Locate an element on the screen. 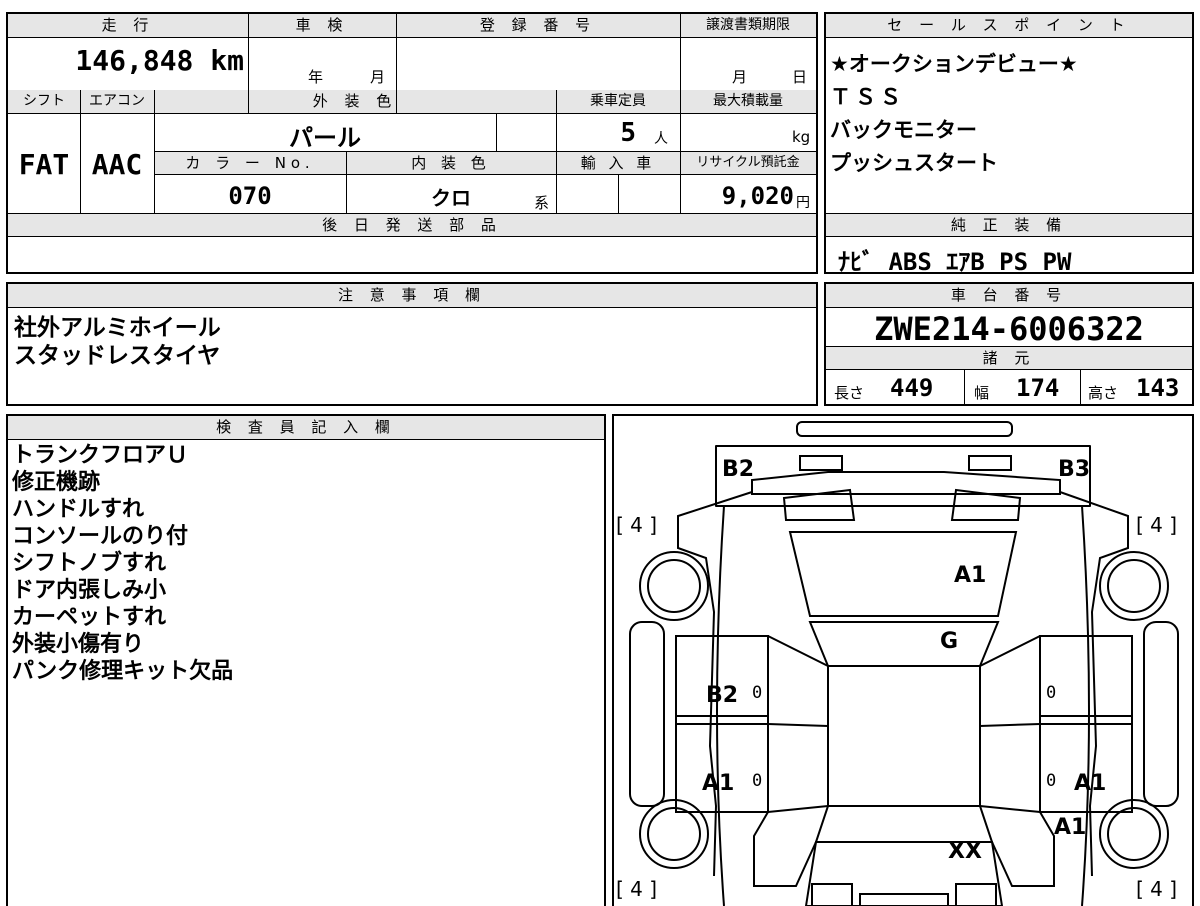 This screenshot has width=1200, height=906. color-no-label: カ ラ ー No. is located at coordinates (250, 163).